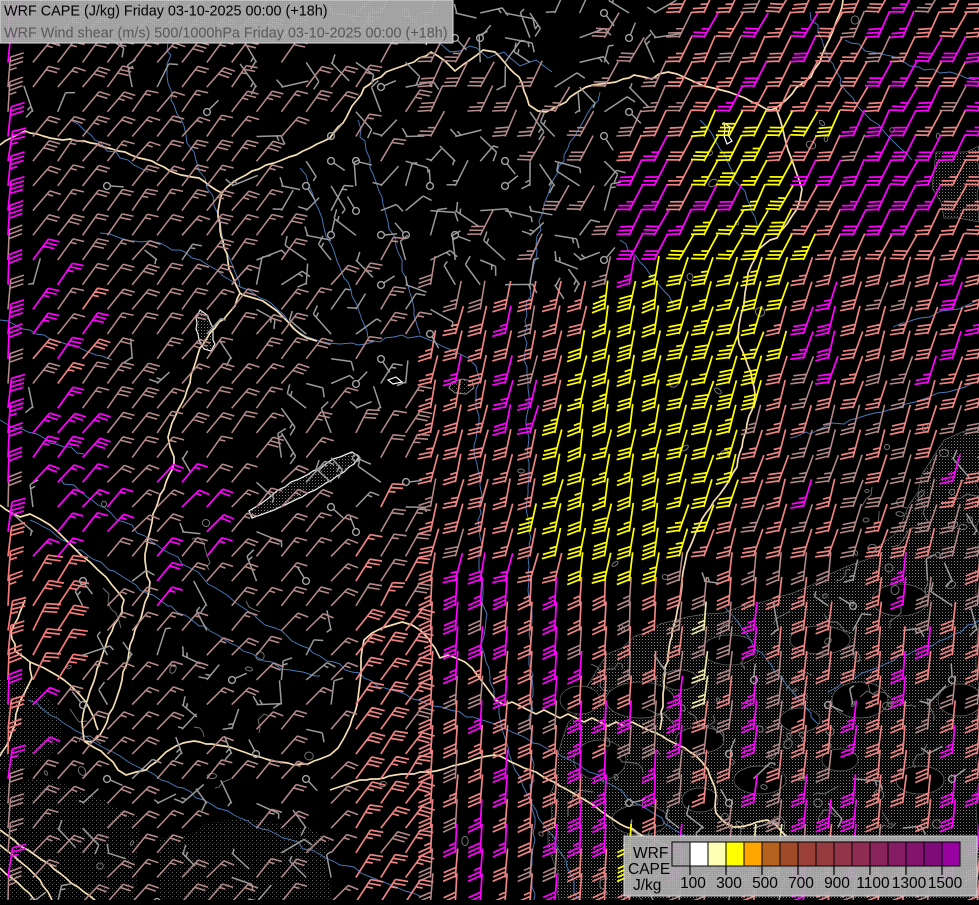  Describe the element at coordinates (837, 883) in the screenshot. I see `svg-text: 900` at that location.